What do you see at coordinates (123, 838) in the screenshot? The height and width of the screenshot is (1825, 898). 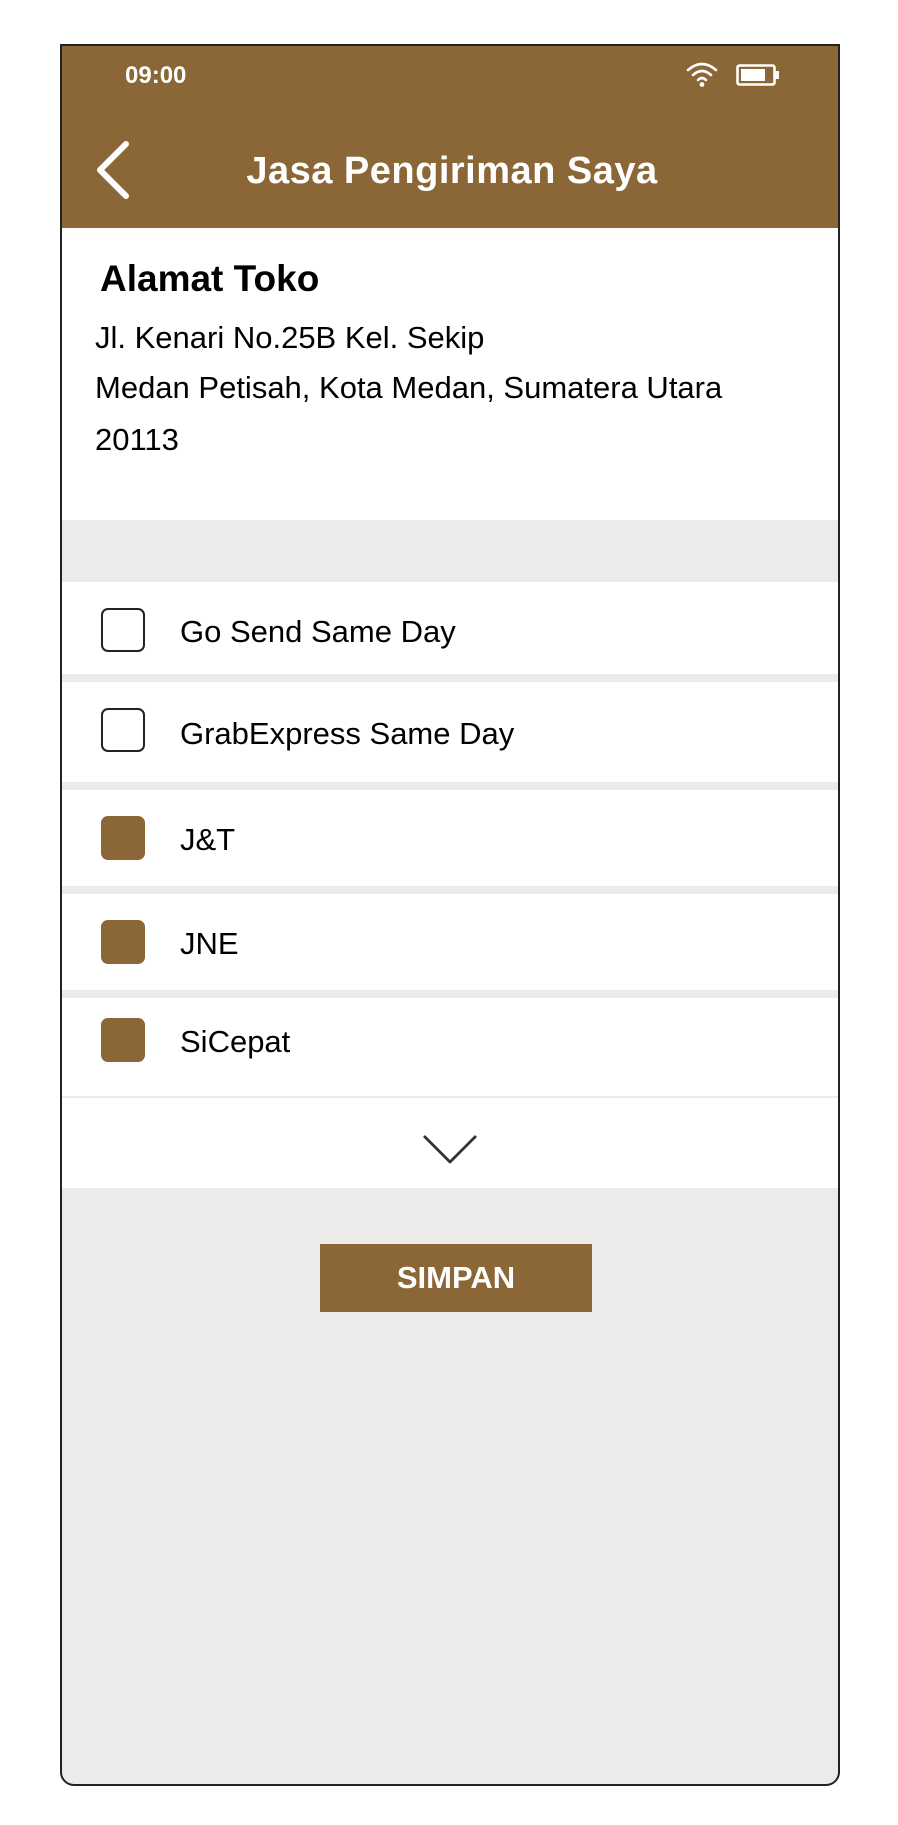 I see `checkbox-jnt` at bounding box center [123, 838].